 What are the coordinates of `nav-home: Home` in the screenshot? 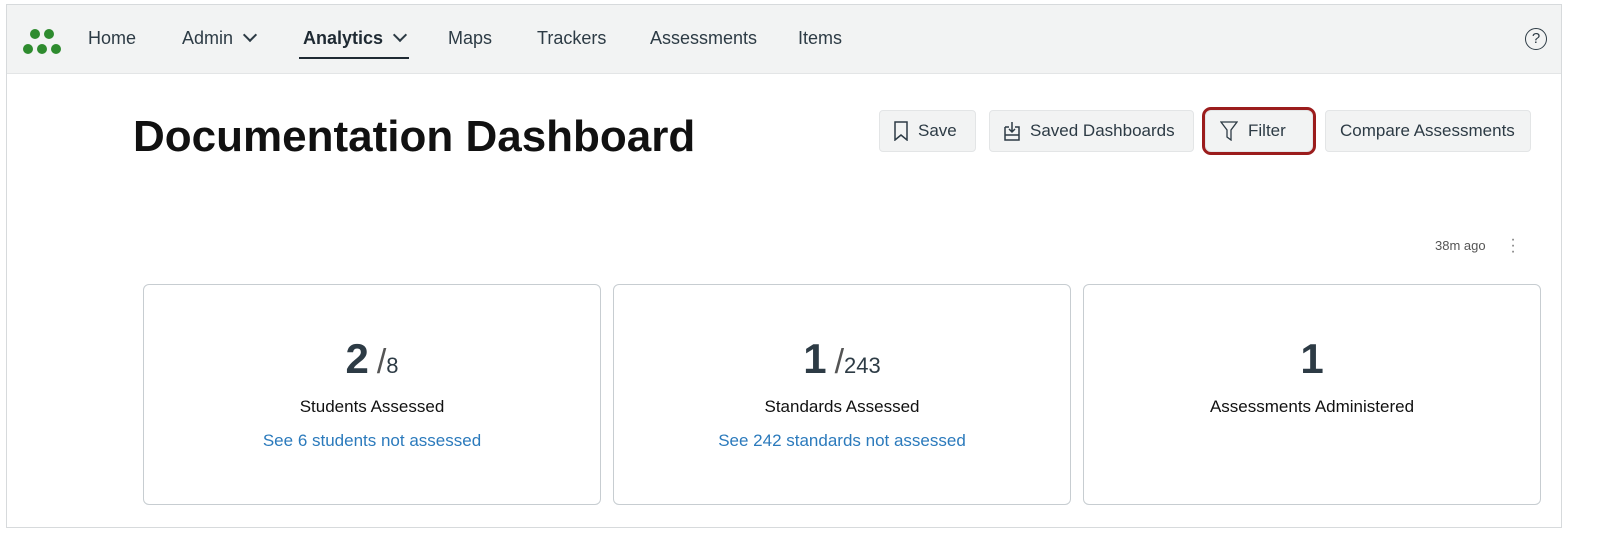 It's located at (112, 39).